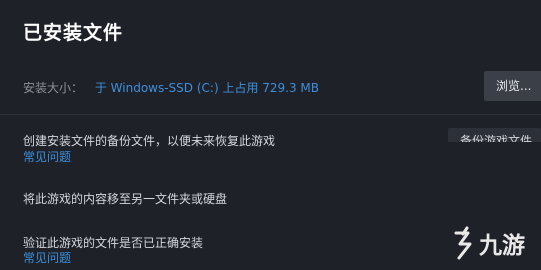 The height and width of the screenshot is (270, 541). What do you see at coordinates (270, 114) in the screenshot?
I see `section-divider` at bounding box center [270, 114].